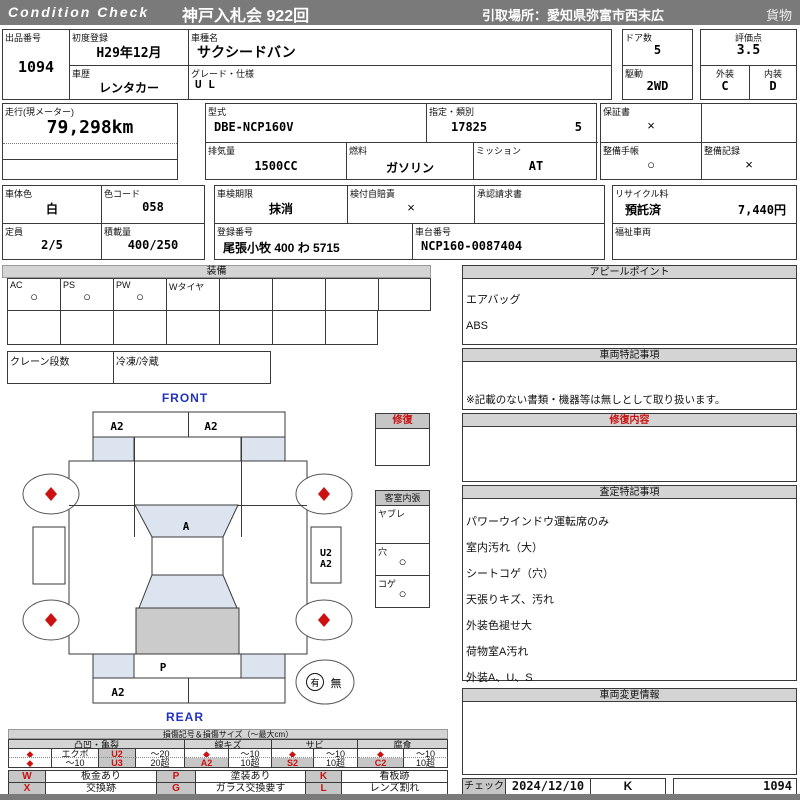  I want to click on field-transmission: ミッション AT, so click(535, 161).